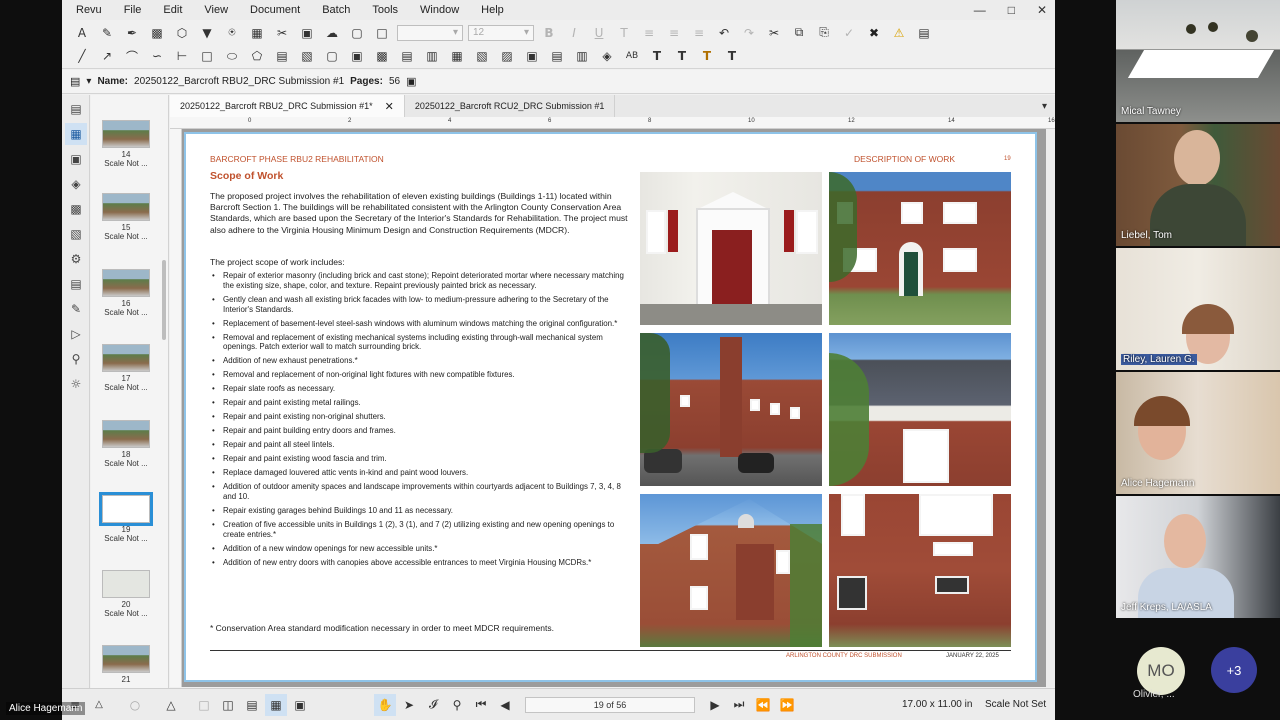 Image resolution: width=1280 pixels, height=720 pixels. What do you see at coordinates (557, 56) in the screenshot?
I see `hatch-icon: ▤` at bounding box center [557, 56].